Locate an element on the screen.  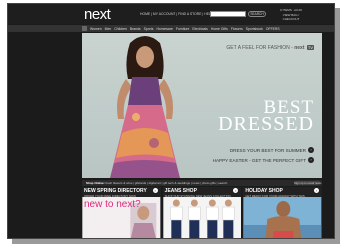
email-signup-button: Sign up to email news is located at coordinates (307, 183).